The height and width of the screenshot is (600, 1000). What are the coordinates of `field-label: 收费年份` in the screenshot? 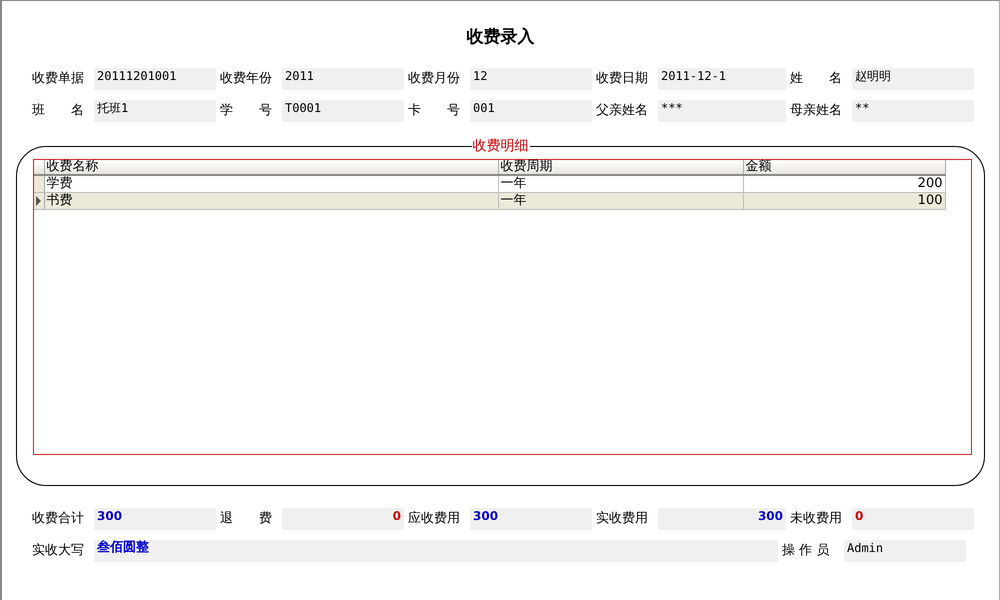 It's located at (246, 79).